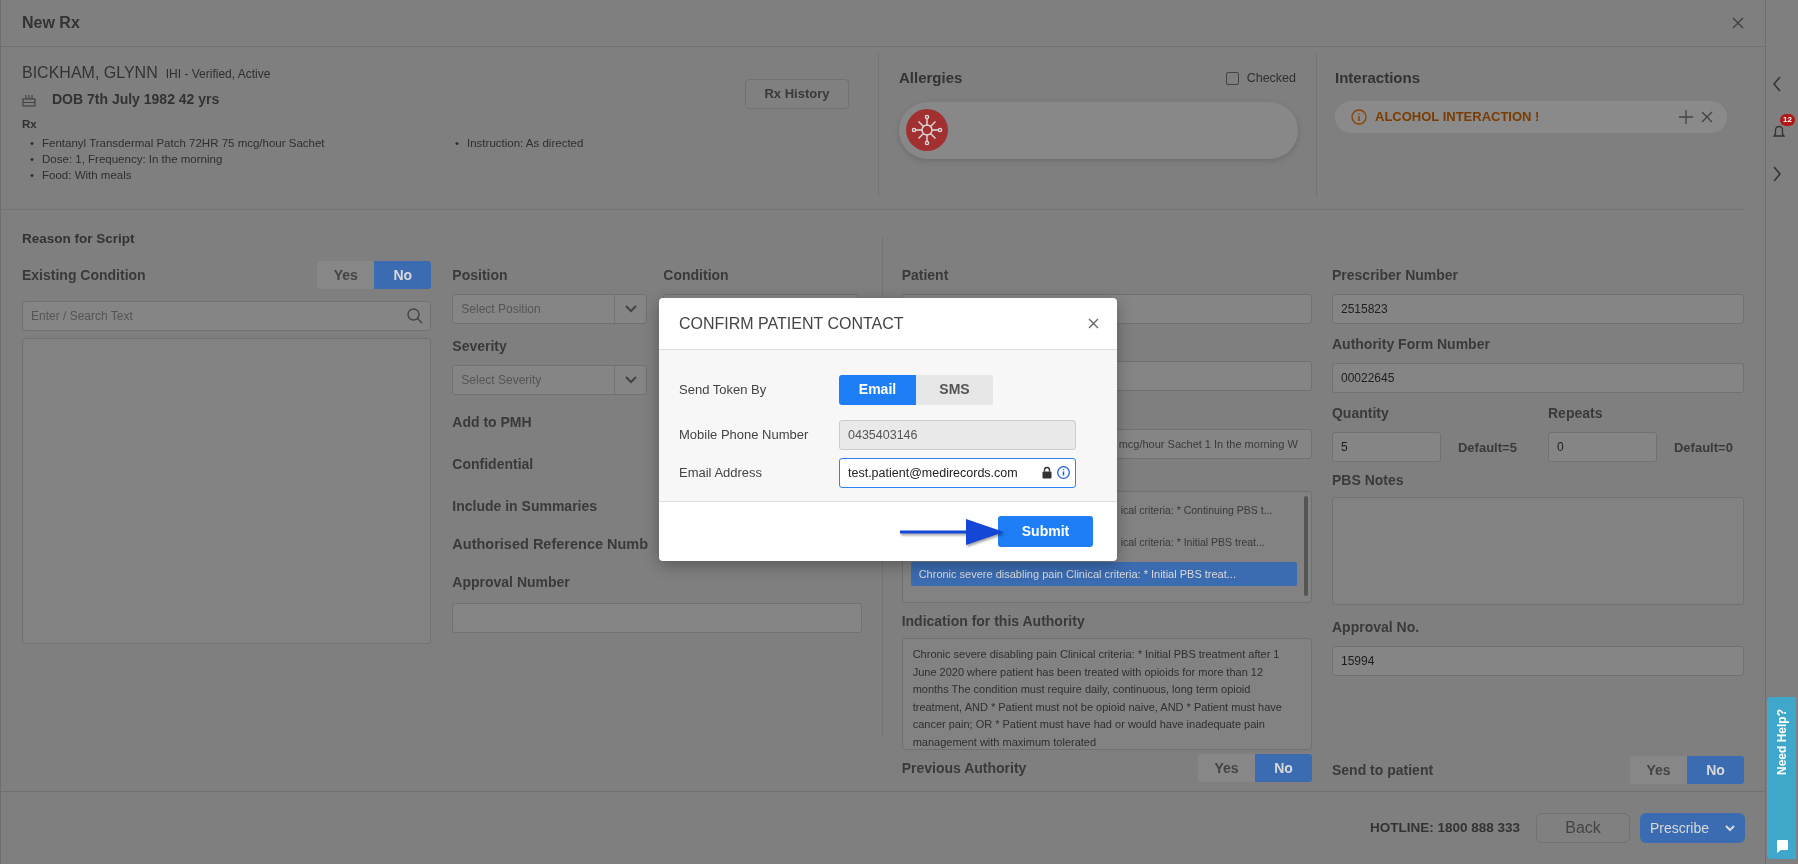 The image size is (1798, 864). What do you see at coordinates (51, 23) in the screenshot?
I see `window-title: New Rx` at bounding box center [51, 23].